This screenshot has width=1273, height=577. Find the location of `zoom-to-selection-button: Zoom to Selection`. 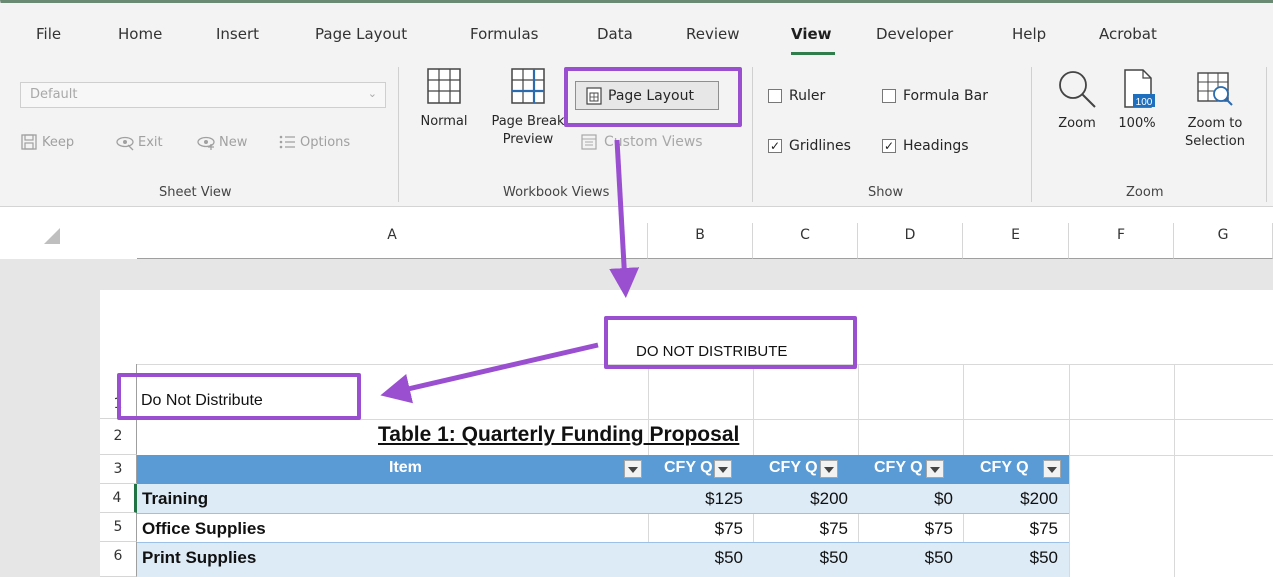

zoom-to-selection-button: Zoom to Selection is located at coordinates (1215, 109).